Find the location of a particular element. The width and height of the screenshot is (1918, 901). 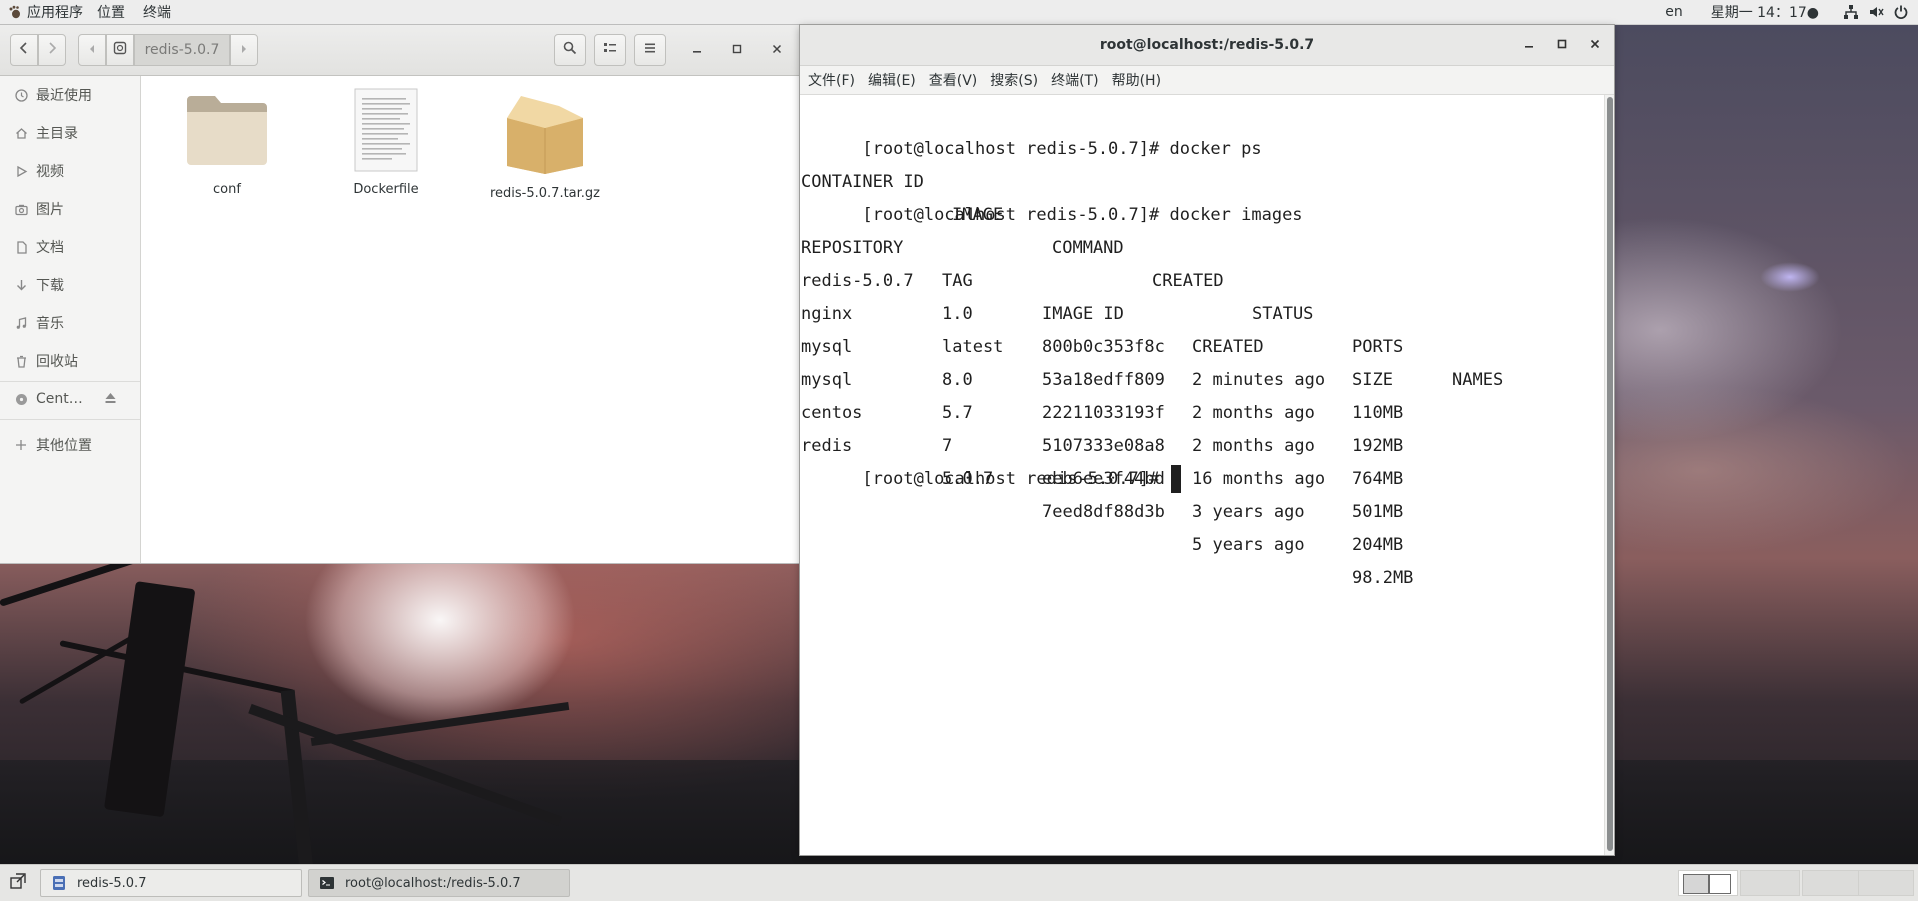

terminal-app-menu-label: 终端 is located at coordinates (157, 13).